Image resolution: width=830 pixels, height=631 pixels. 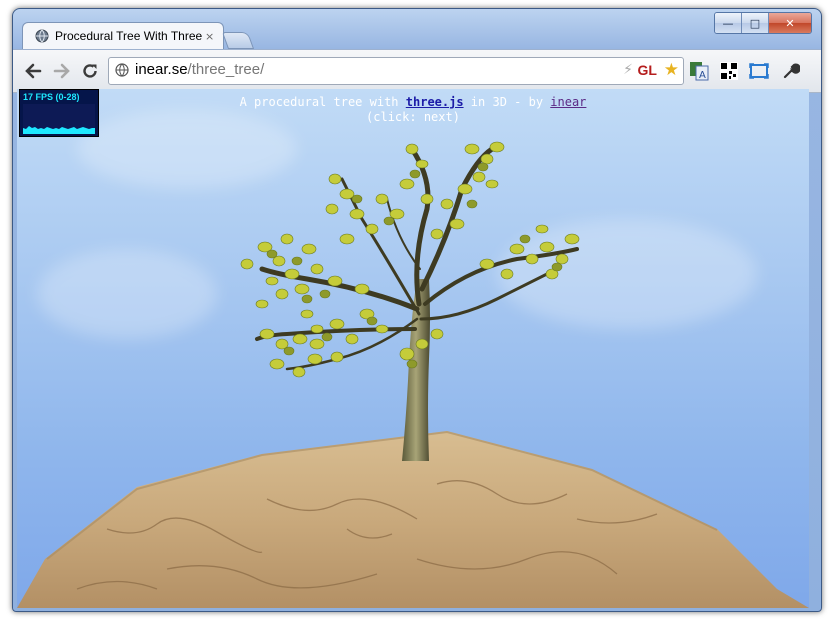 I want to click on lightning-icon: ⚡, so click(x=628, y=70).